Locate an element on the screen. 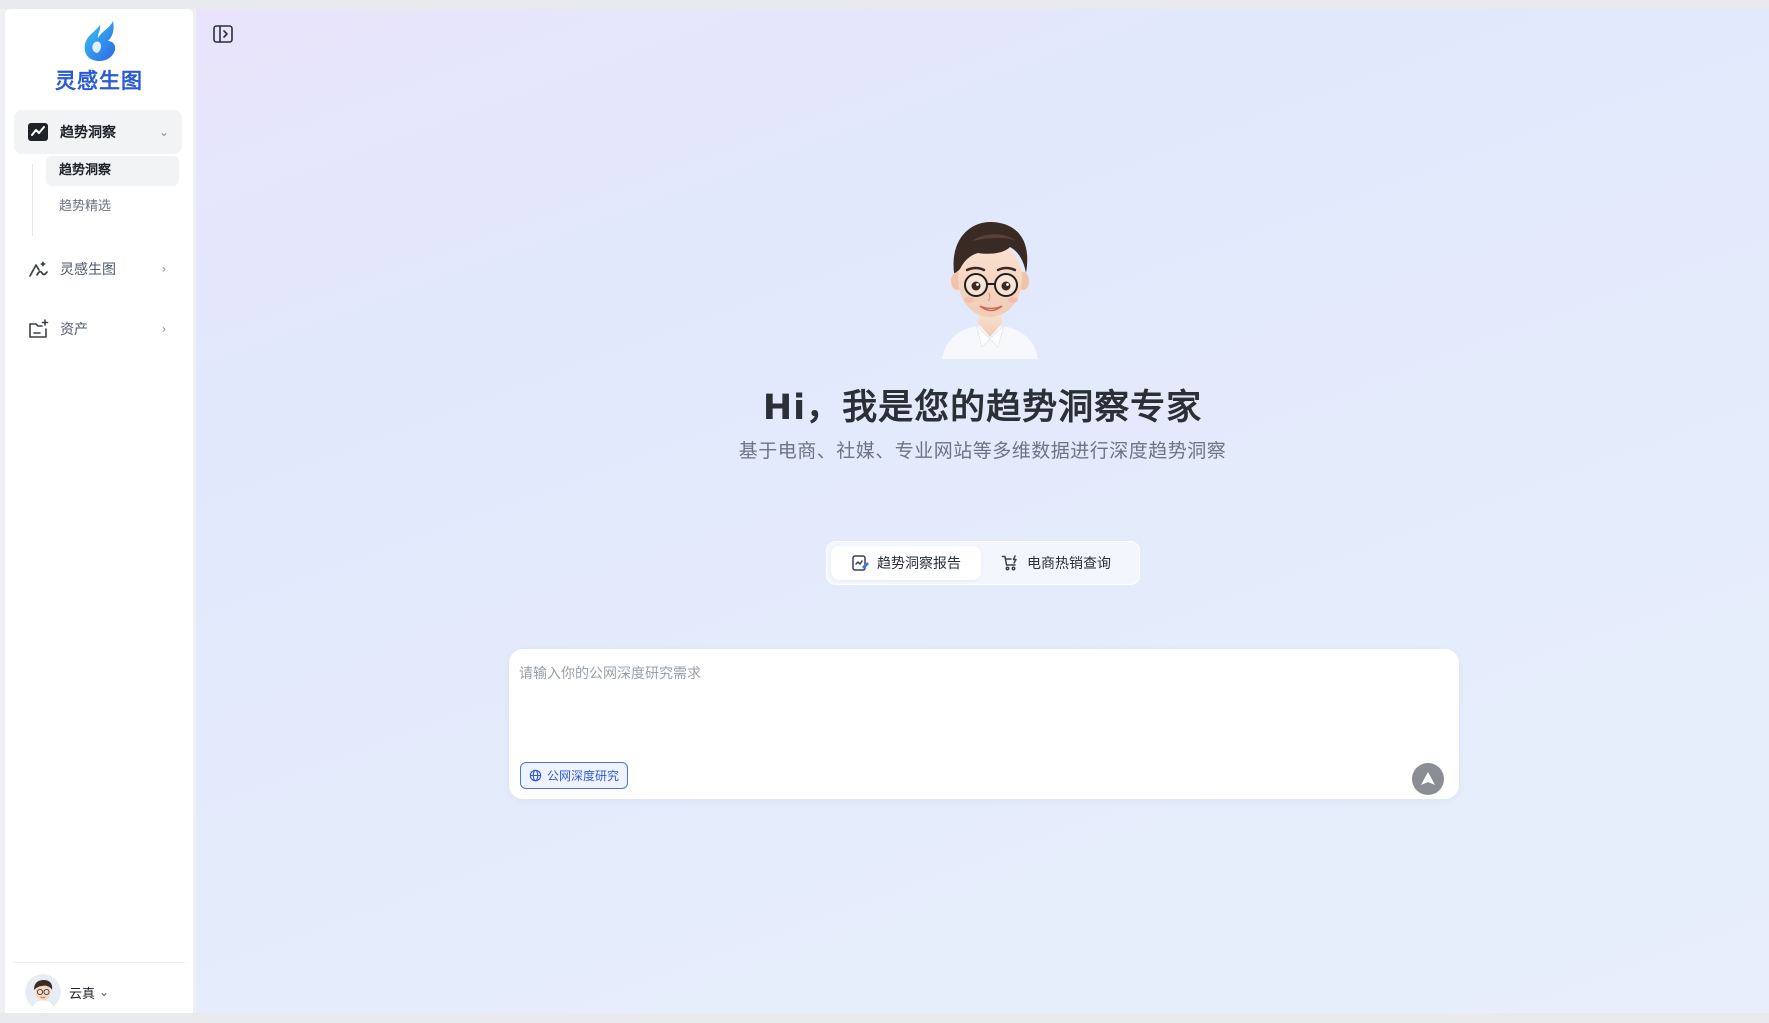  page-title: Hi，我是您的趋势洞察专家 is located at coordinates (982, 408).